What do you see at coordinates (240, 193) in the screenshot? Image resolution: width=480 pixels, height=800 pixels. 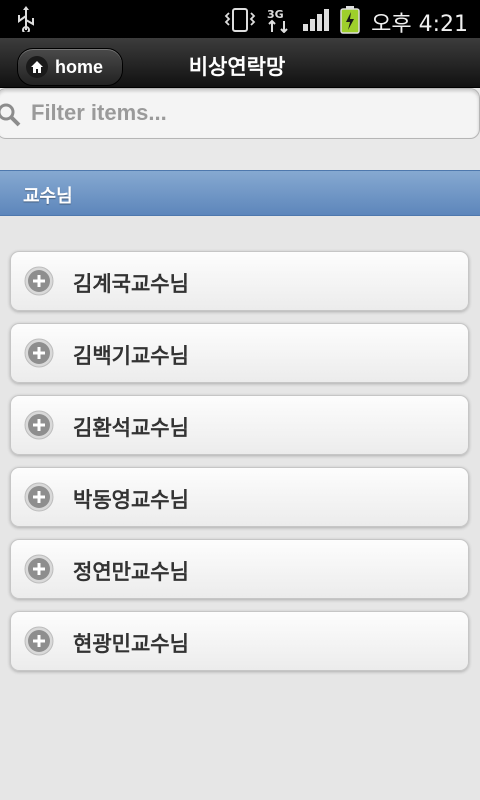 I see `list-divider: 교수님` at bounding box center [240, 193].